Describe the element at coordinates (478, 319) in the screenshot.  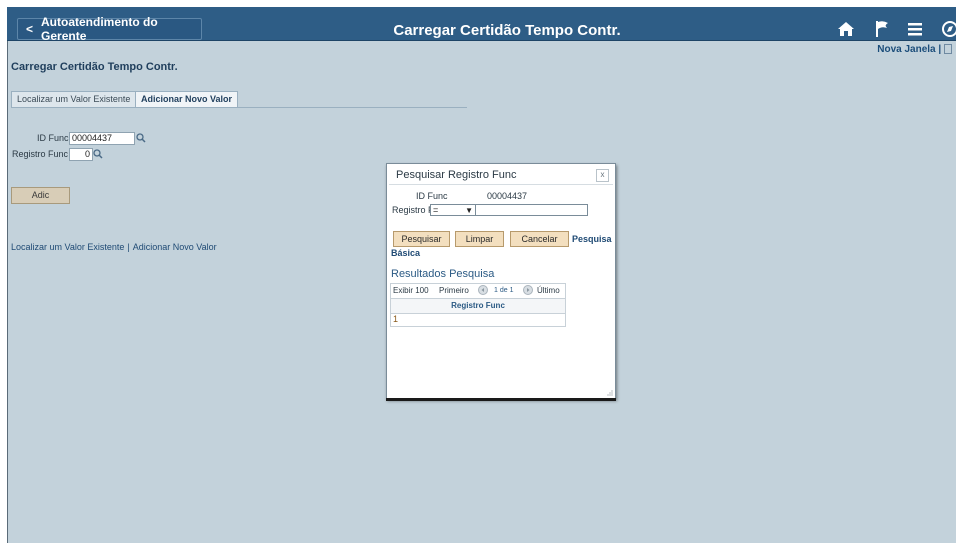
I see `table-row: 1` at that location.